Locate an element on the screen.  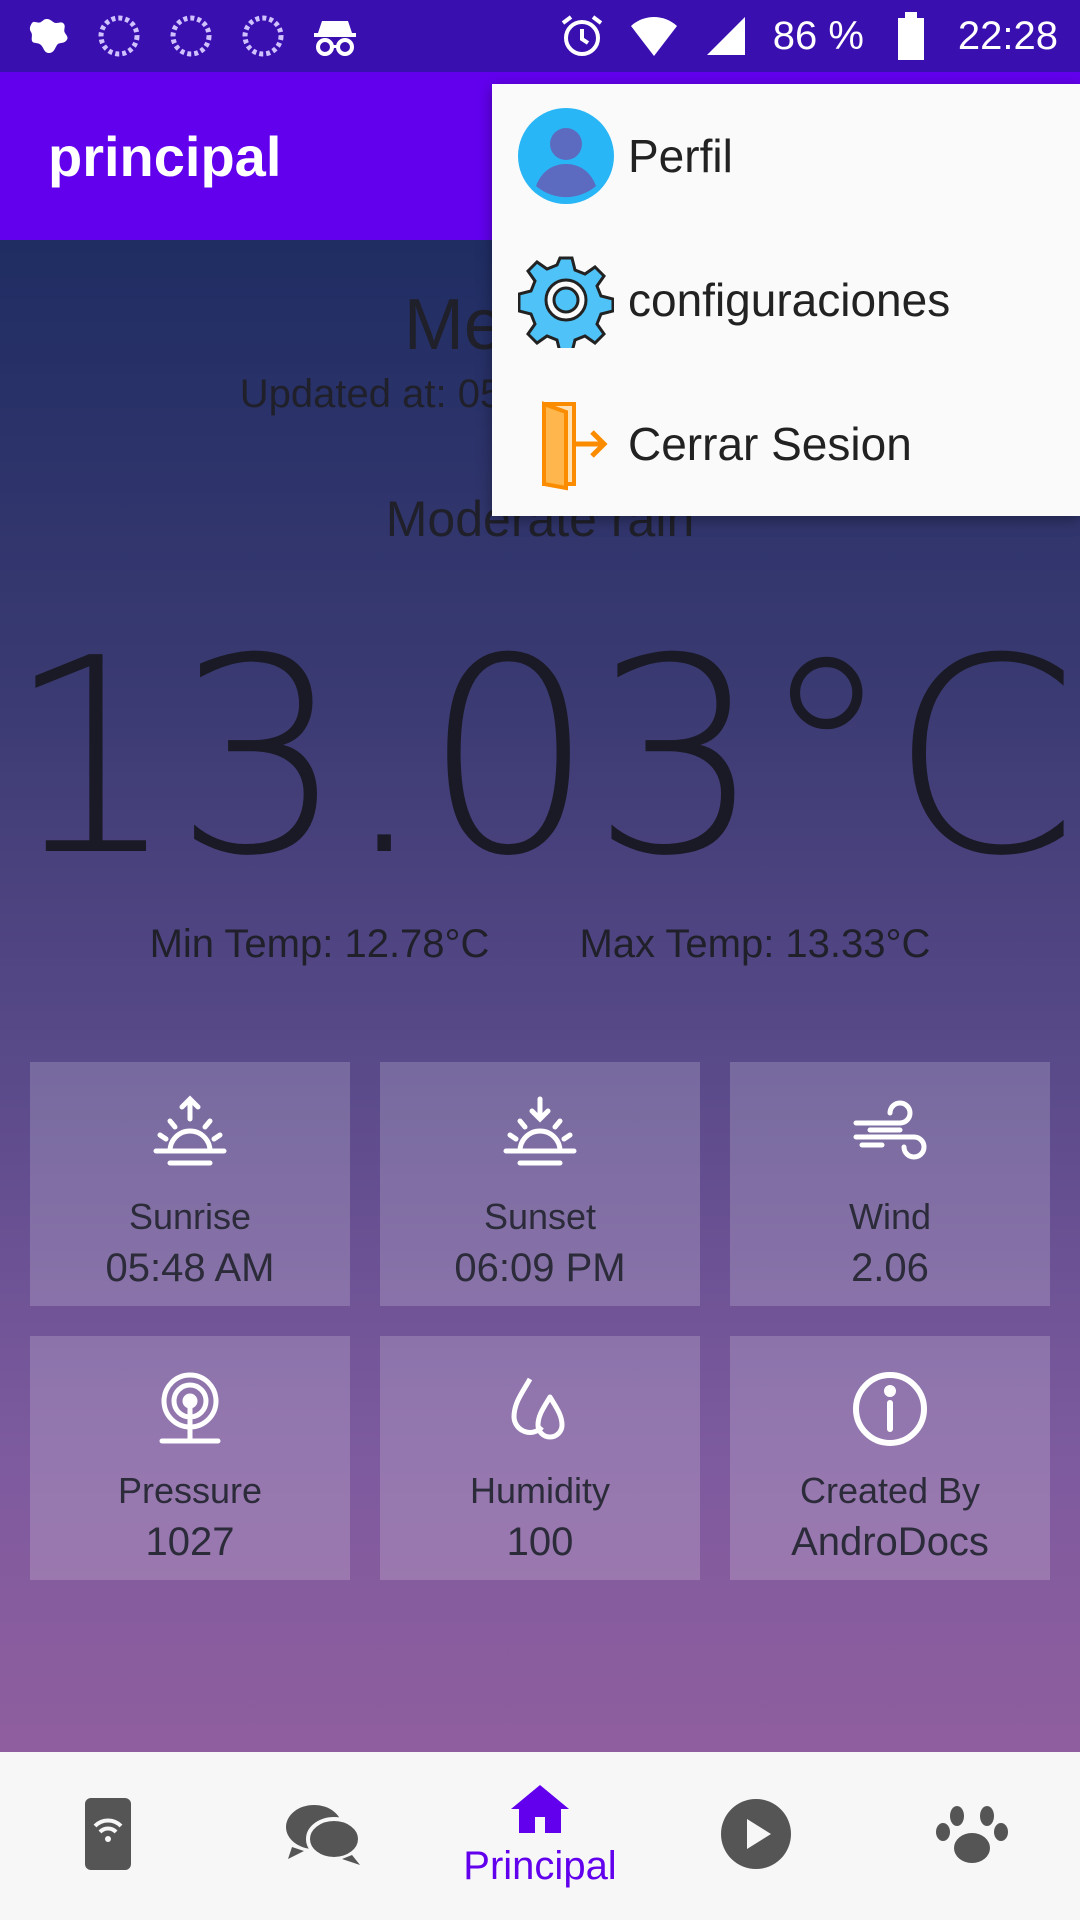
chat-icon is located at coordinates (324, 1836).